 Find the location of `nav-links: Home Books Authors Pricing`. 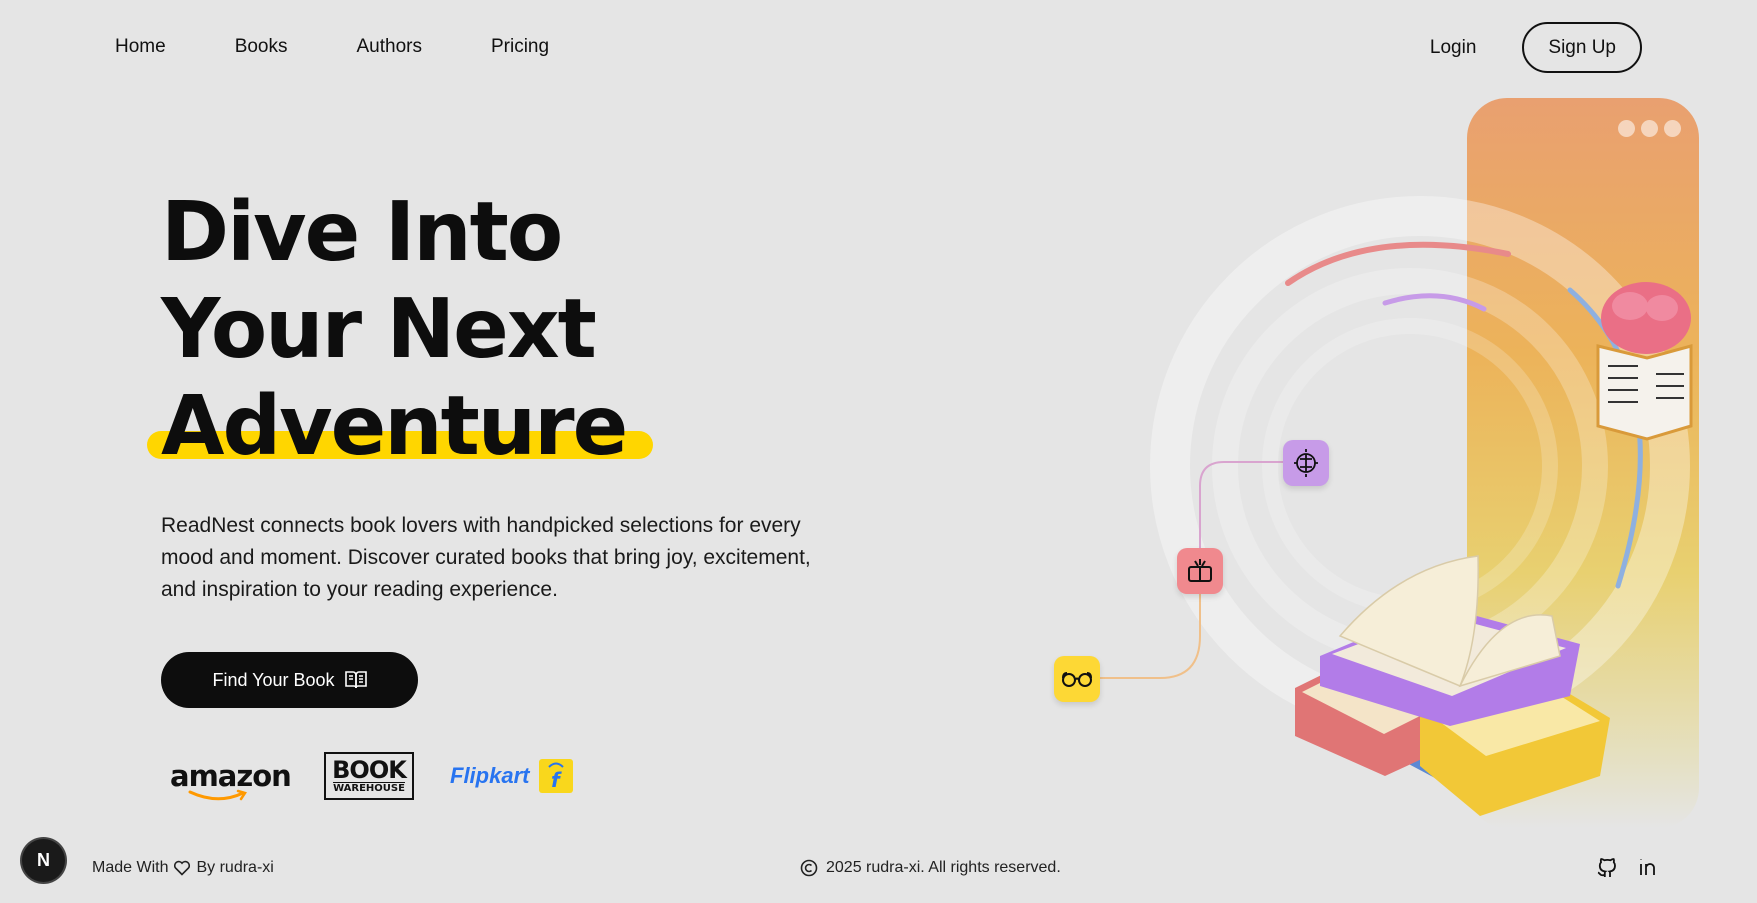

nav-links: Home Books Authors Pricing is located at coordinates (366, 47).